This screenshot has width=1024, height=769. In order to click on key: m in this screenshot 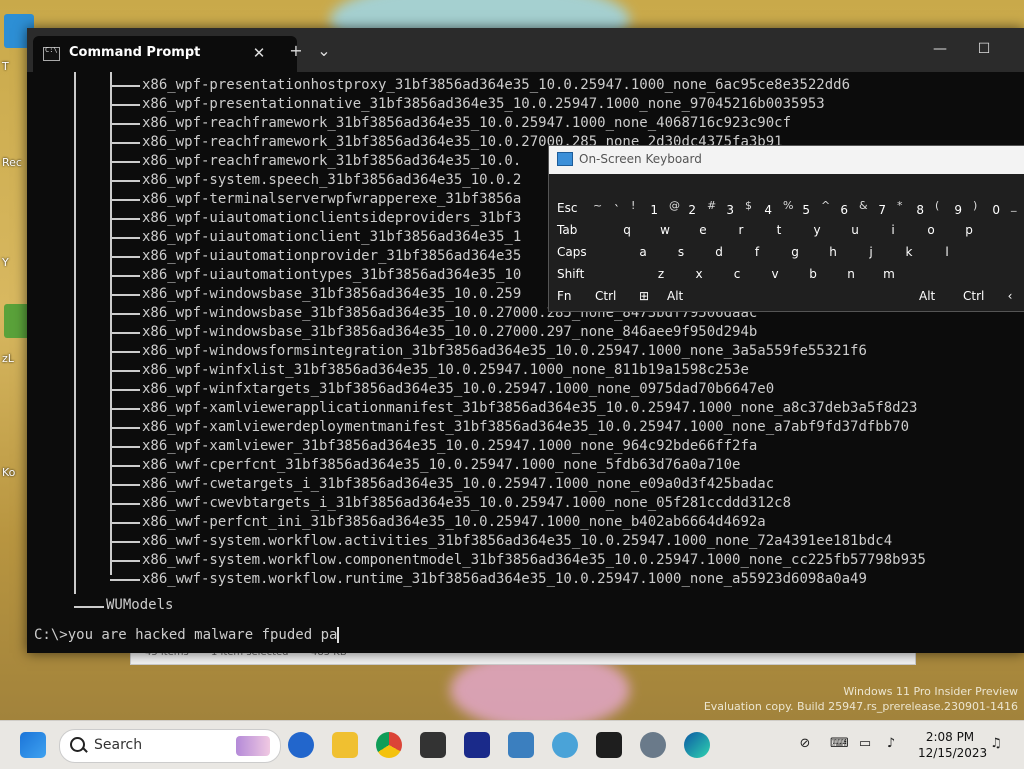, I will do `click(889, 274)`.